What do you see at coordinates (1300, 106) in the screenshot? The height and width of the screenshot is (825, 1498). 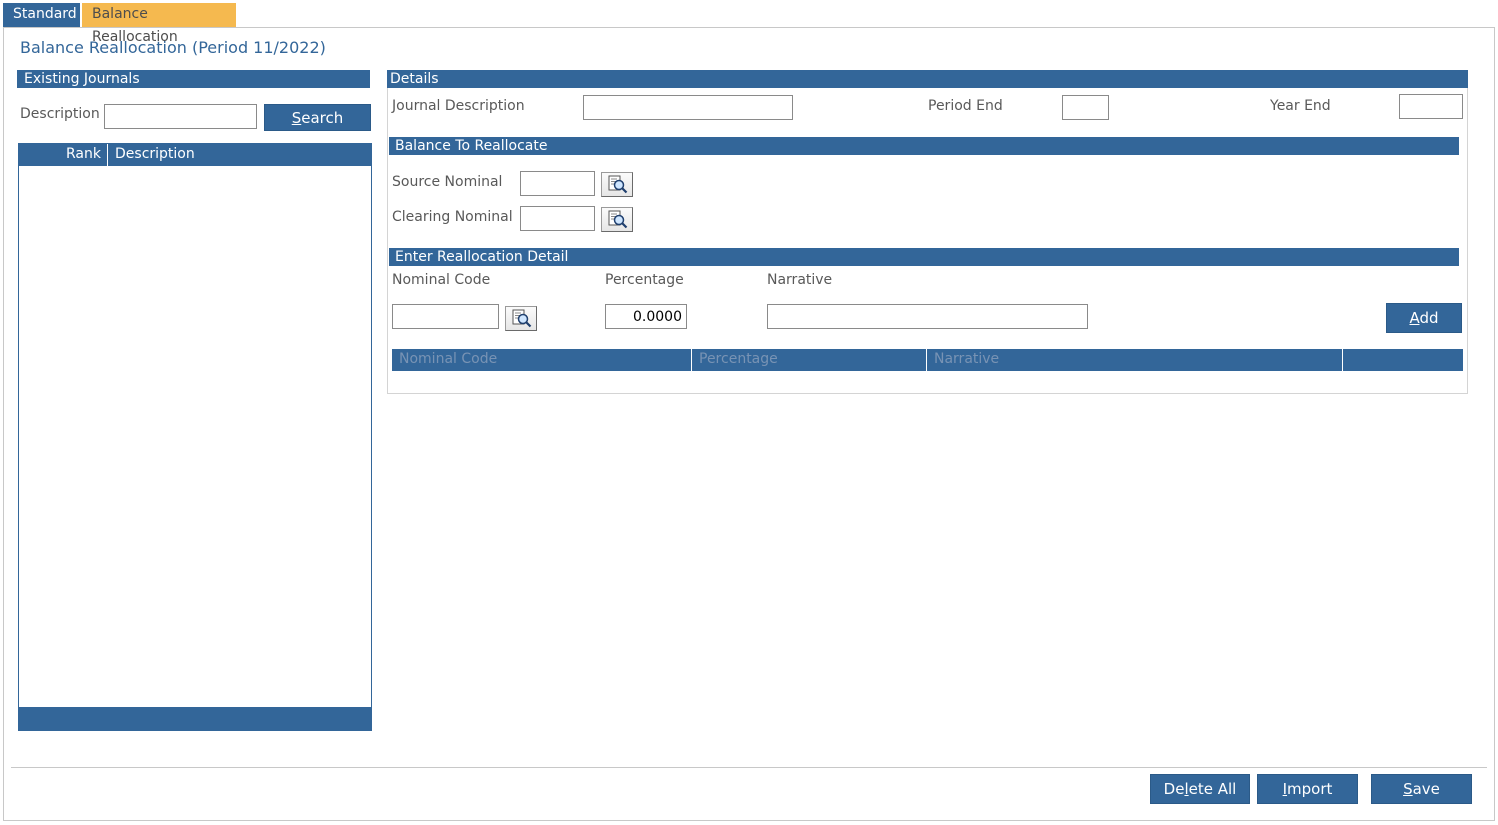 I see `year-end-label: Year End` at bounding box center [1300, 106].